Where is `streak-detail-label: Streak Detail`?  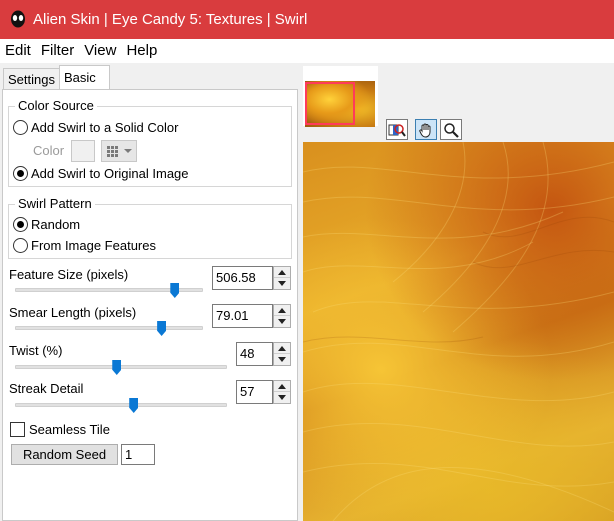
streak-detail-label: Streak Detail is located at coordinates (46, 388).